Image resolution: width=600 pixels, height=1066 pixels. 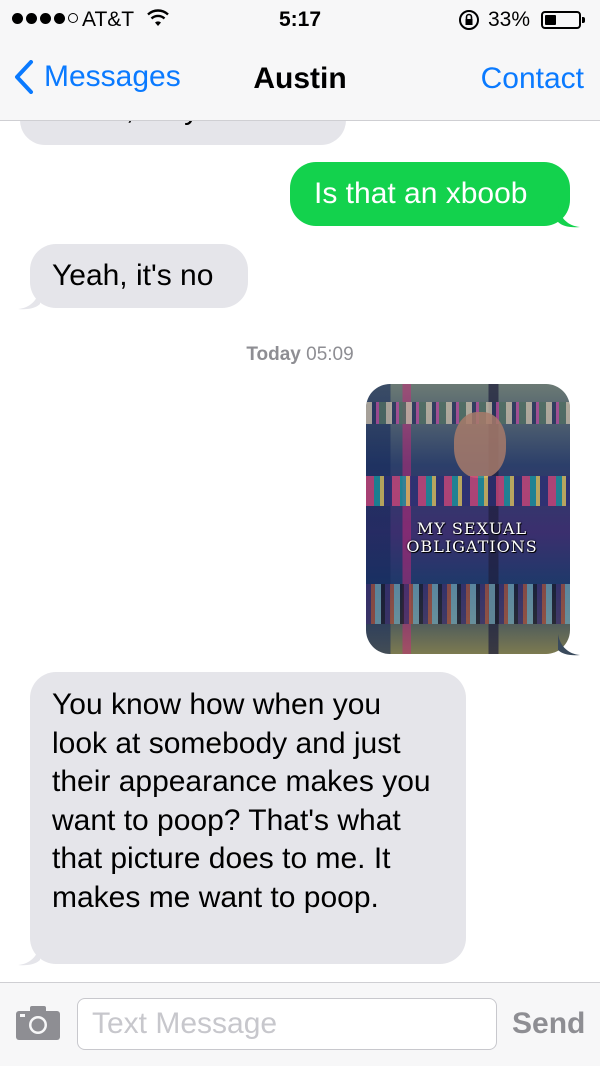 I want to click on image-attachment: MY SEXUAL OBLIGATIONS, so click(x=468, y=519).